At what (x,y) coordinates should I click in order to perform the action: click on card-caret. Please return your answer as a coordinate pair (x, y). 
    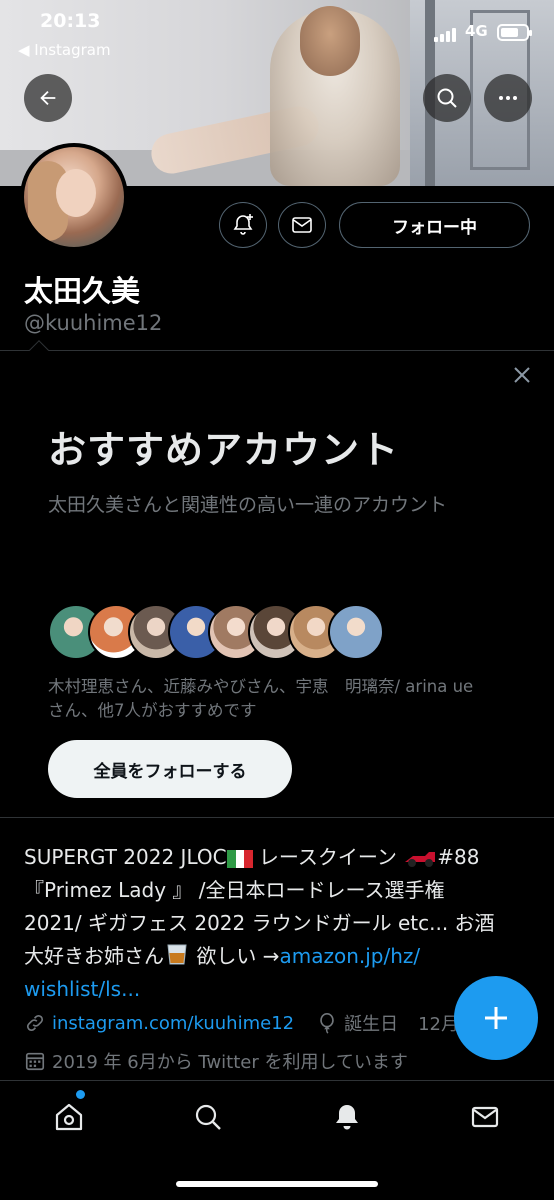
    Looking at the image, I should click on (39, 350).